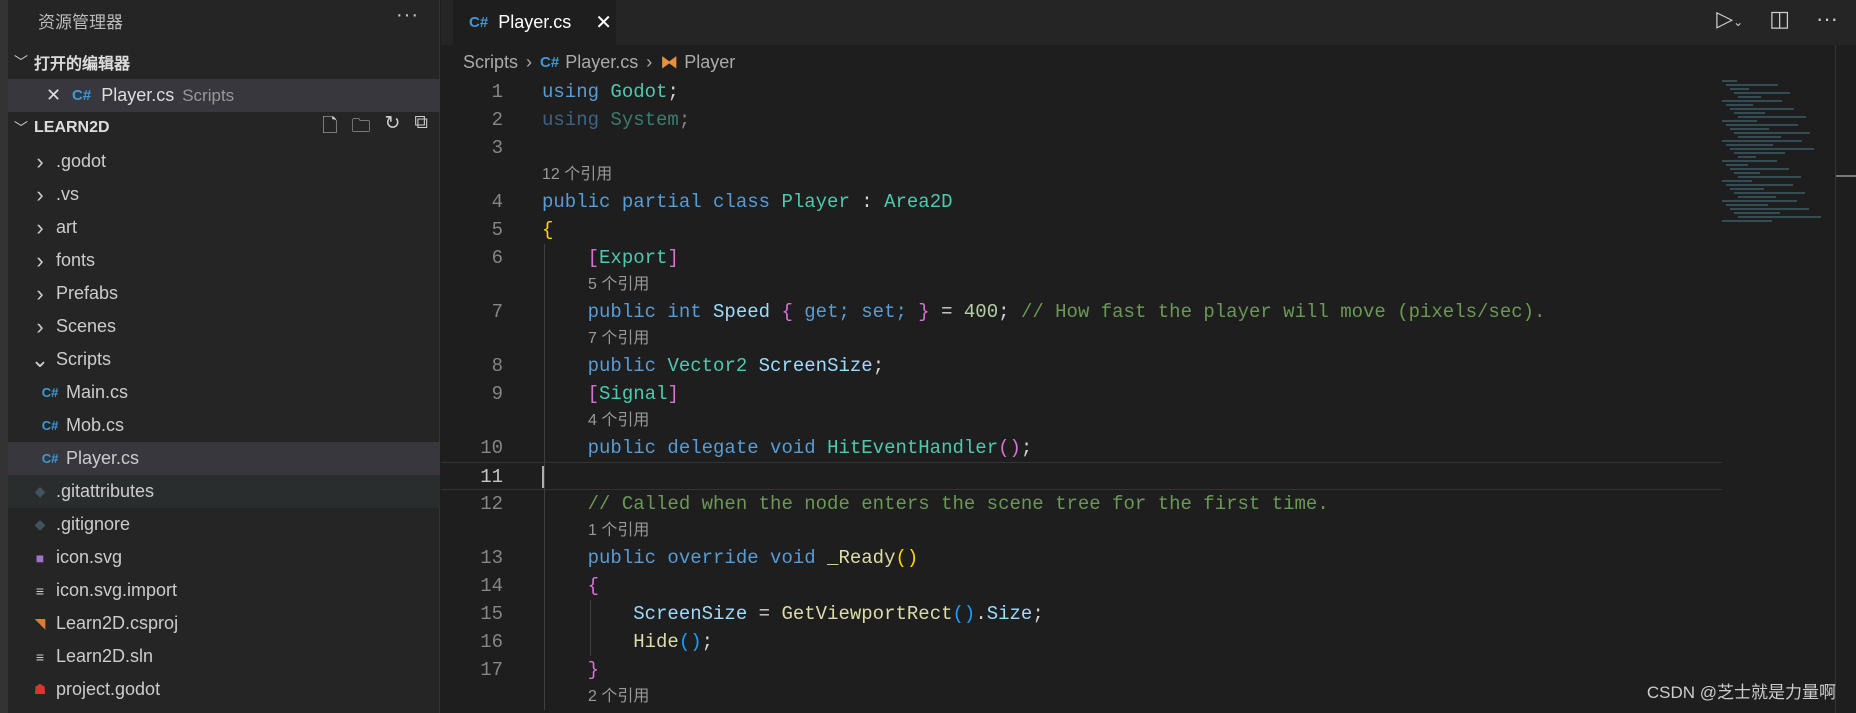 The height and width of the screenshot is (713, 1856). I want to click on explorer-title: 资源管理器, so click(80, 22).